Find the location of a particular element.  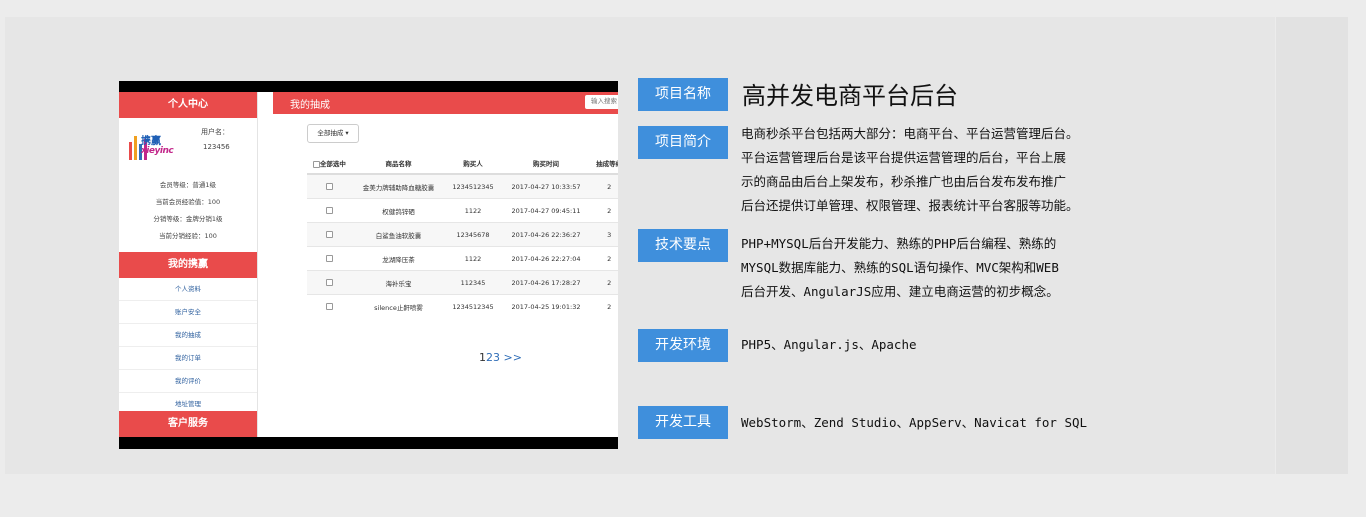

page-current: 1 is located at coordinates (482, 357).